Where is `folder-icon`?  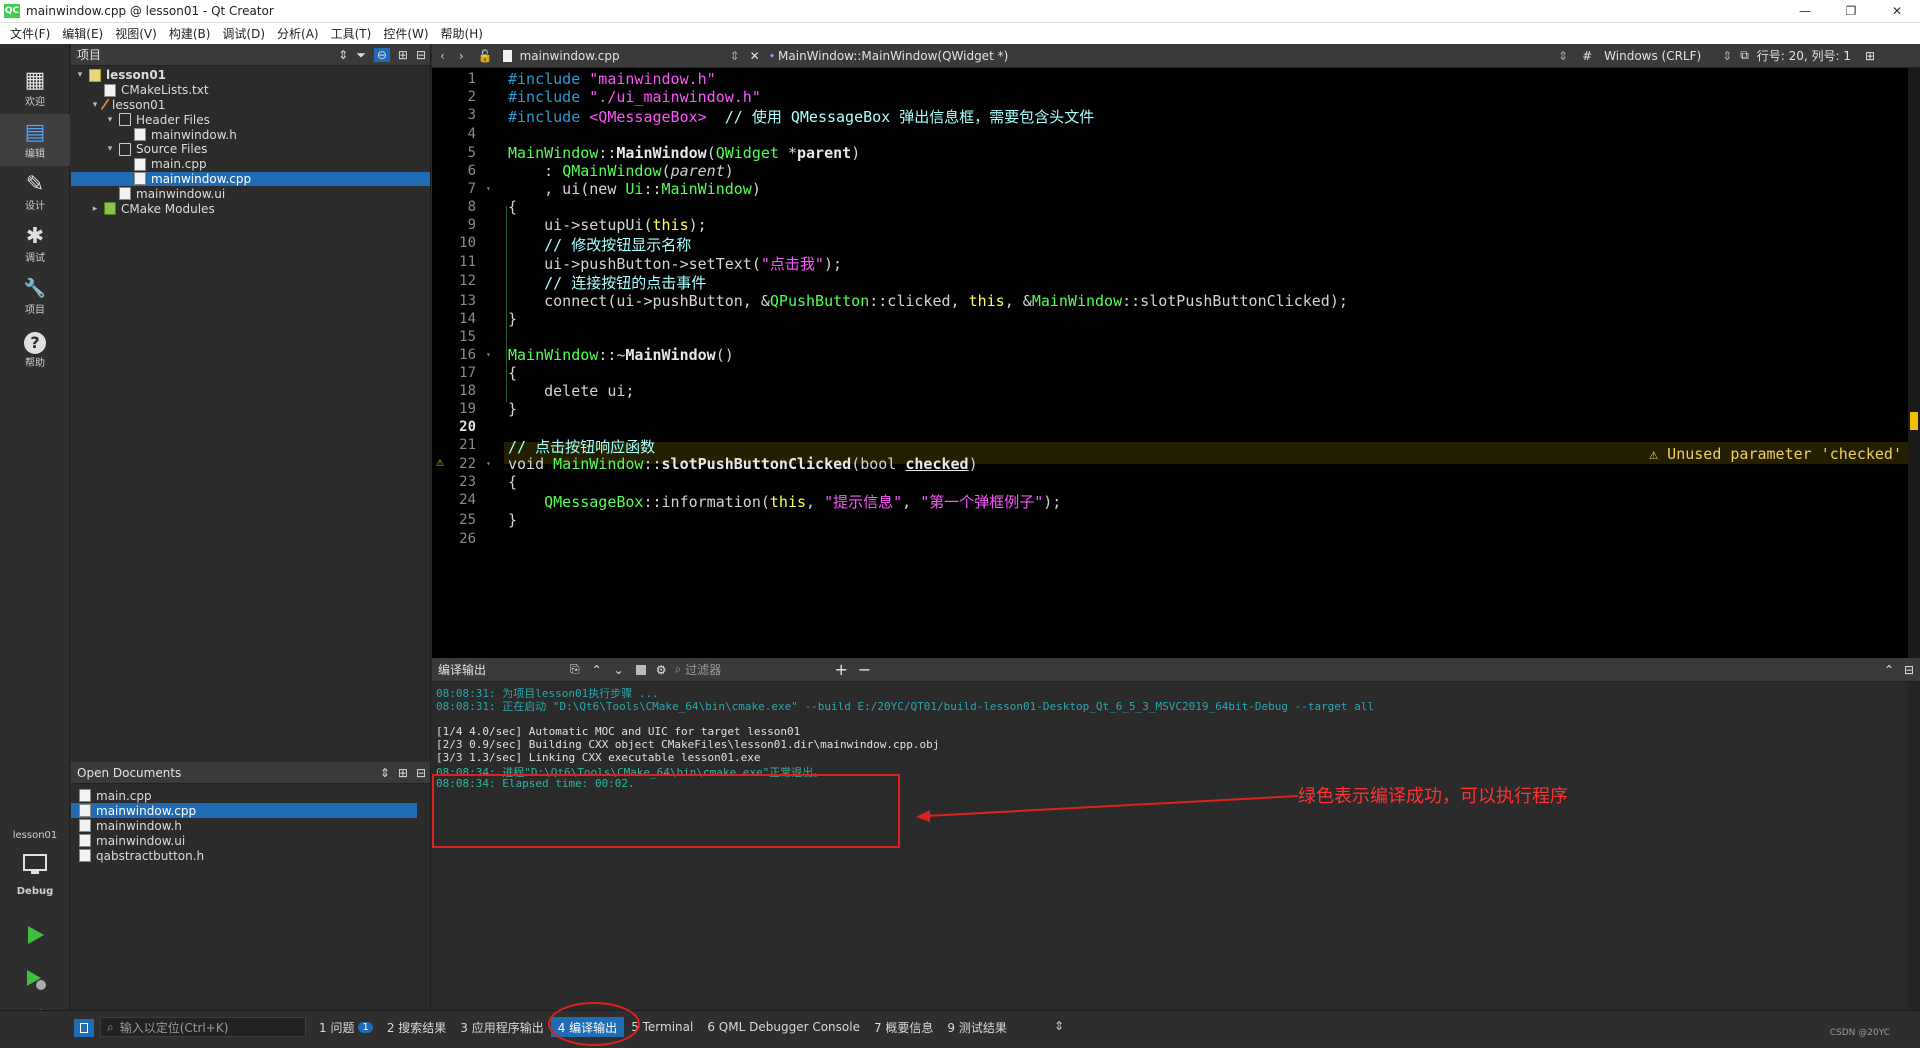
folder-icon is located at coordinates (125, 120).